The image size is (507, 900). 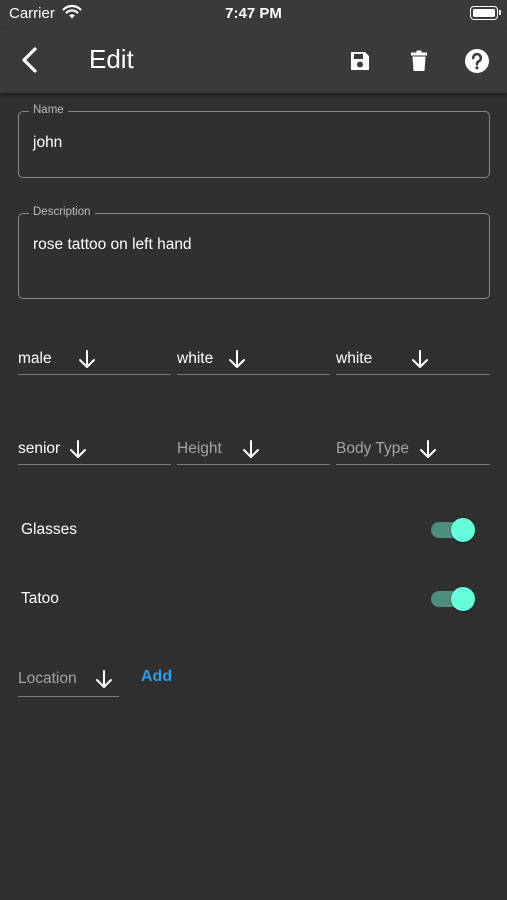 I want to click on delete-icon, so click(x=419, y=60).